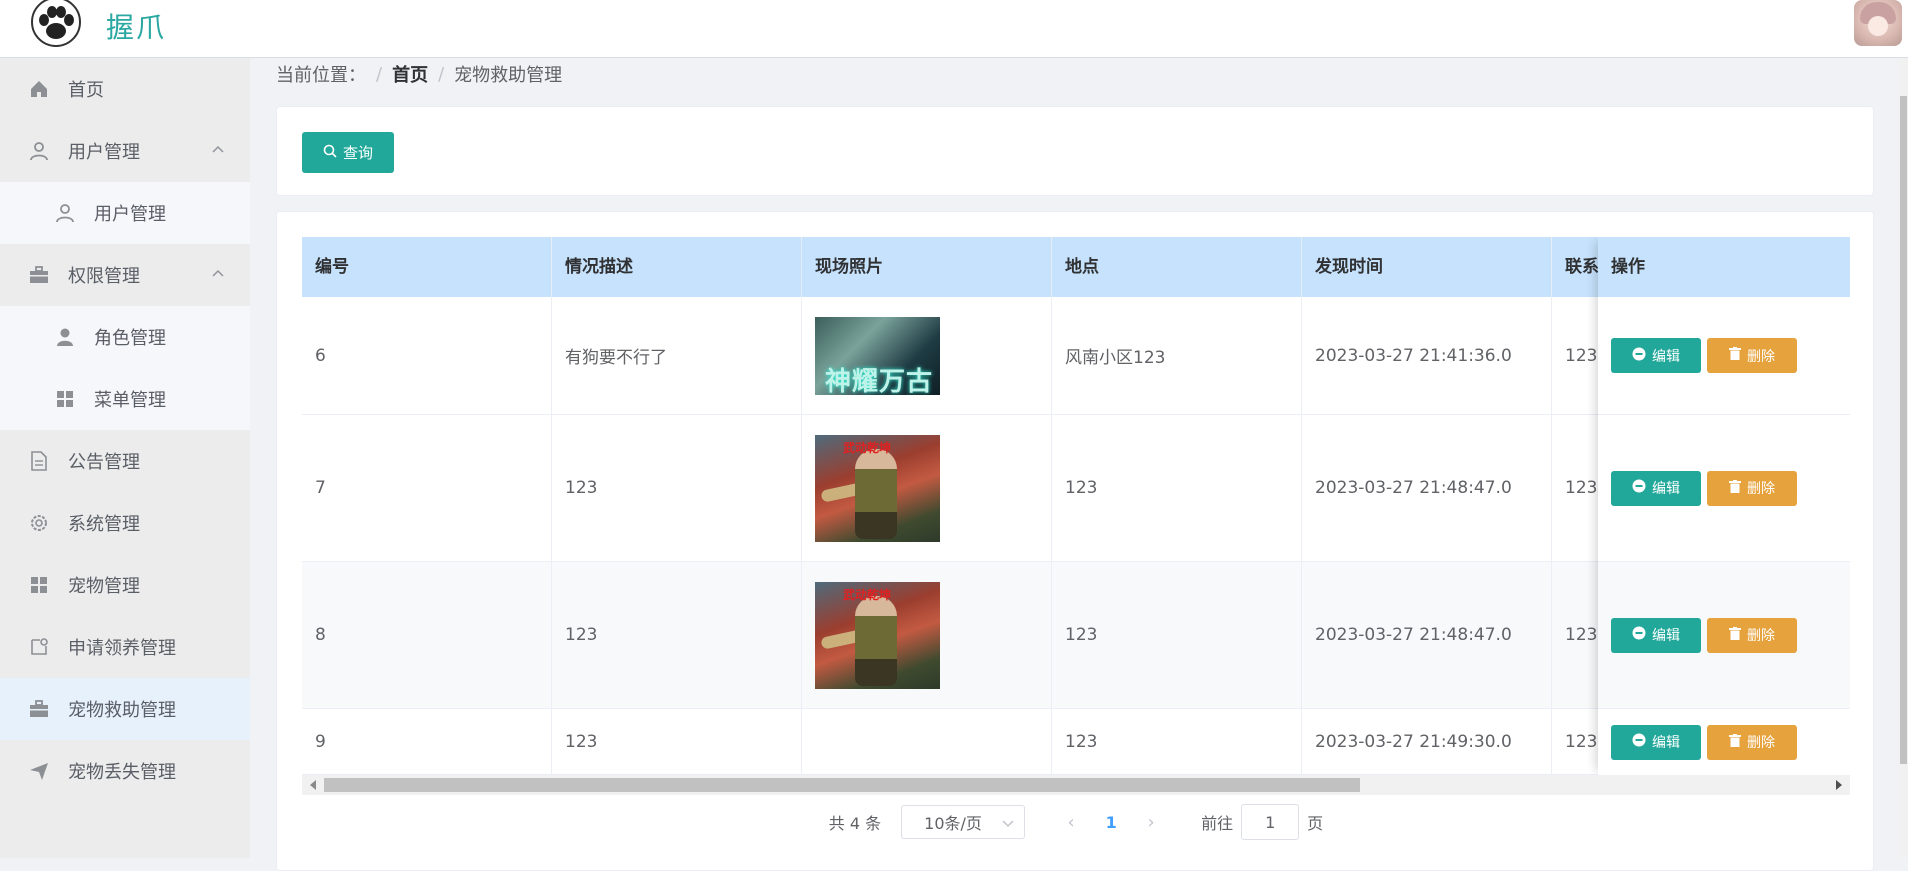 Image resolution: width=1908 pixels, height=871 pixels. What do you see at coordinates (39, 275) in the screenshot?
I see `briefcase-icon` at bounding box center [39, 275].